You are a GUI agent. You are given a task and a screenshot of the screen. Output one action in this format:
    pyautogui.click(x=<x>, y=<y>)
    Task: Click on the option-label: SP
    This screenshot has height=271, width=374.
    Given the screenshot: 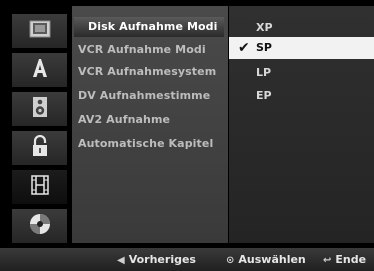 What is the action you would take?
    pyautogui.click(x=264, y=47)
    